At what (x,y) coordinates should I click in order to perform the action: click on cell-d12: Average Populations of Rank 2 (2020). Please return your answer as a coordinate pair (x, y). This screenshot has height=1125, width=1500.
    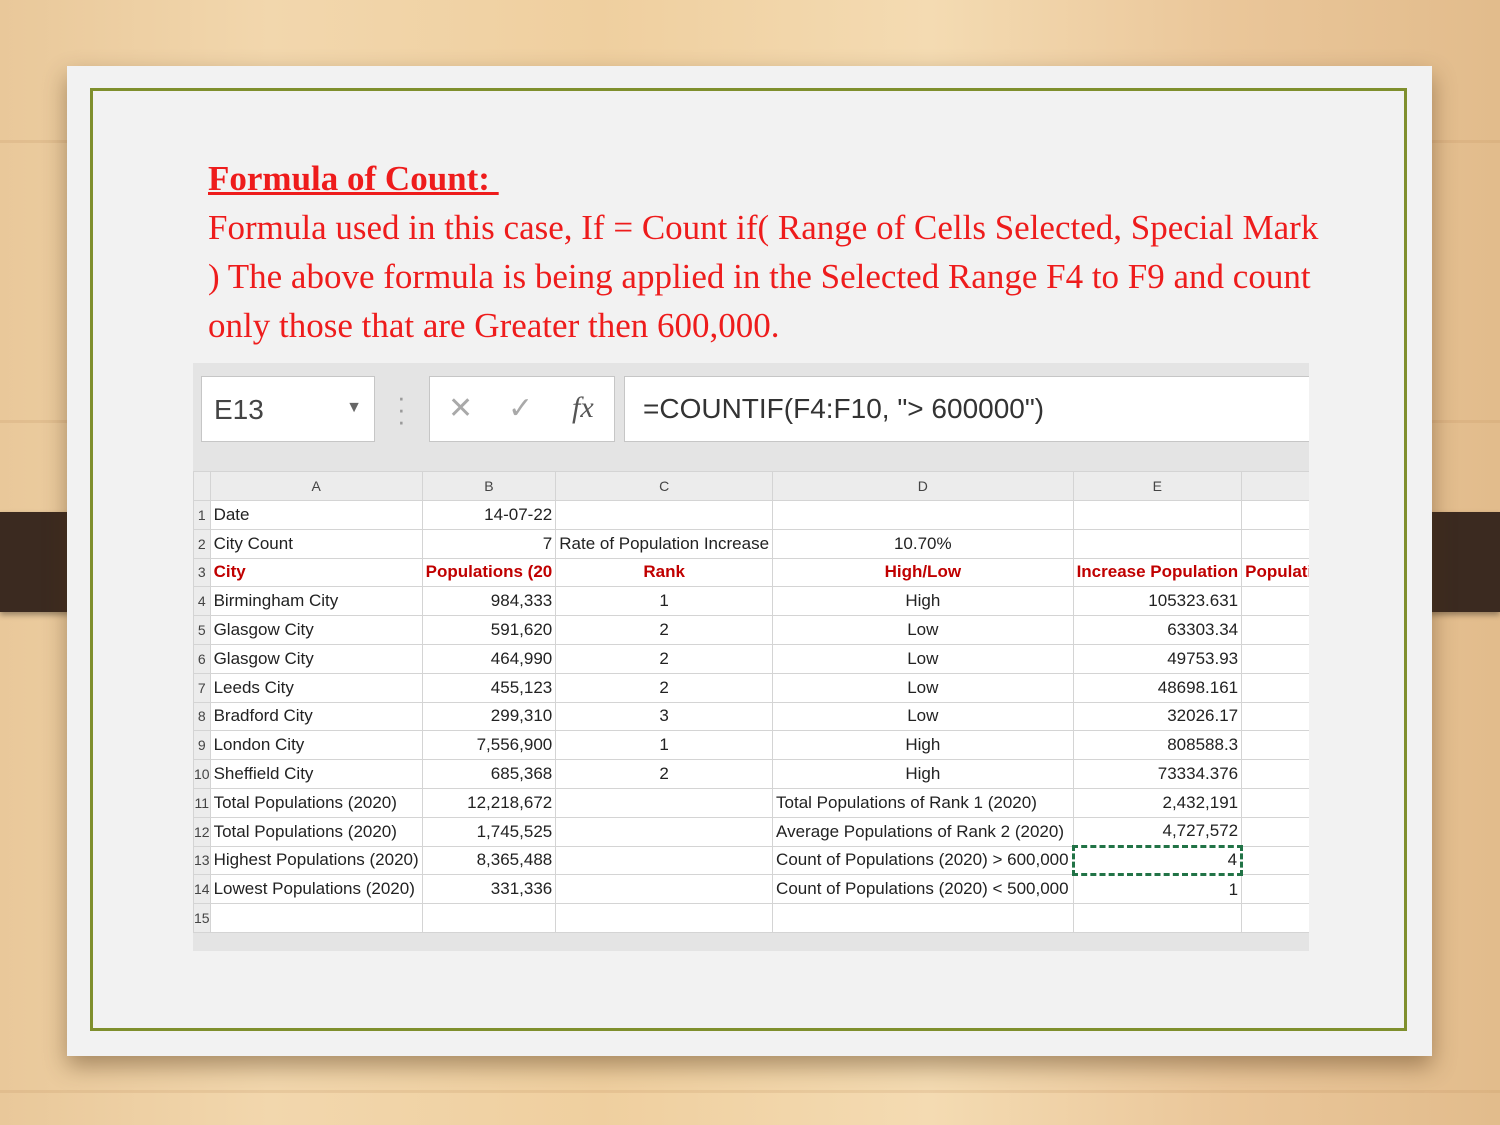
    Looking at the image, I should click on (923, 831).